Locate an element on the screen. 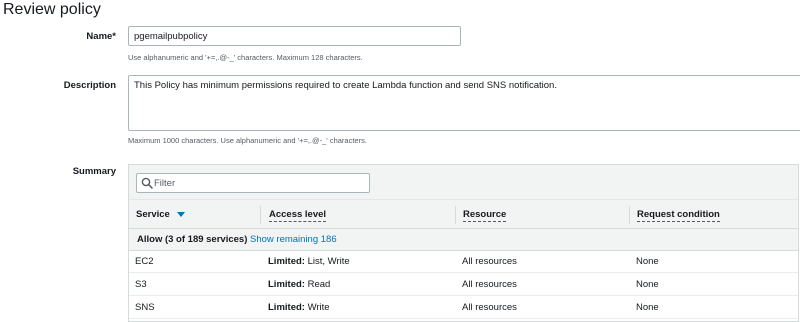  access-level-cell: Limited: Write is located at coordinates (299, 307).